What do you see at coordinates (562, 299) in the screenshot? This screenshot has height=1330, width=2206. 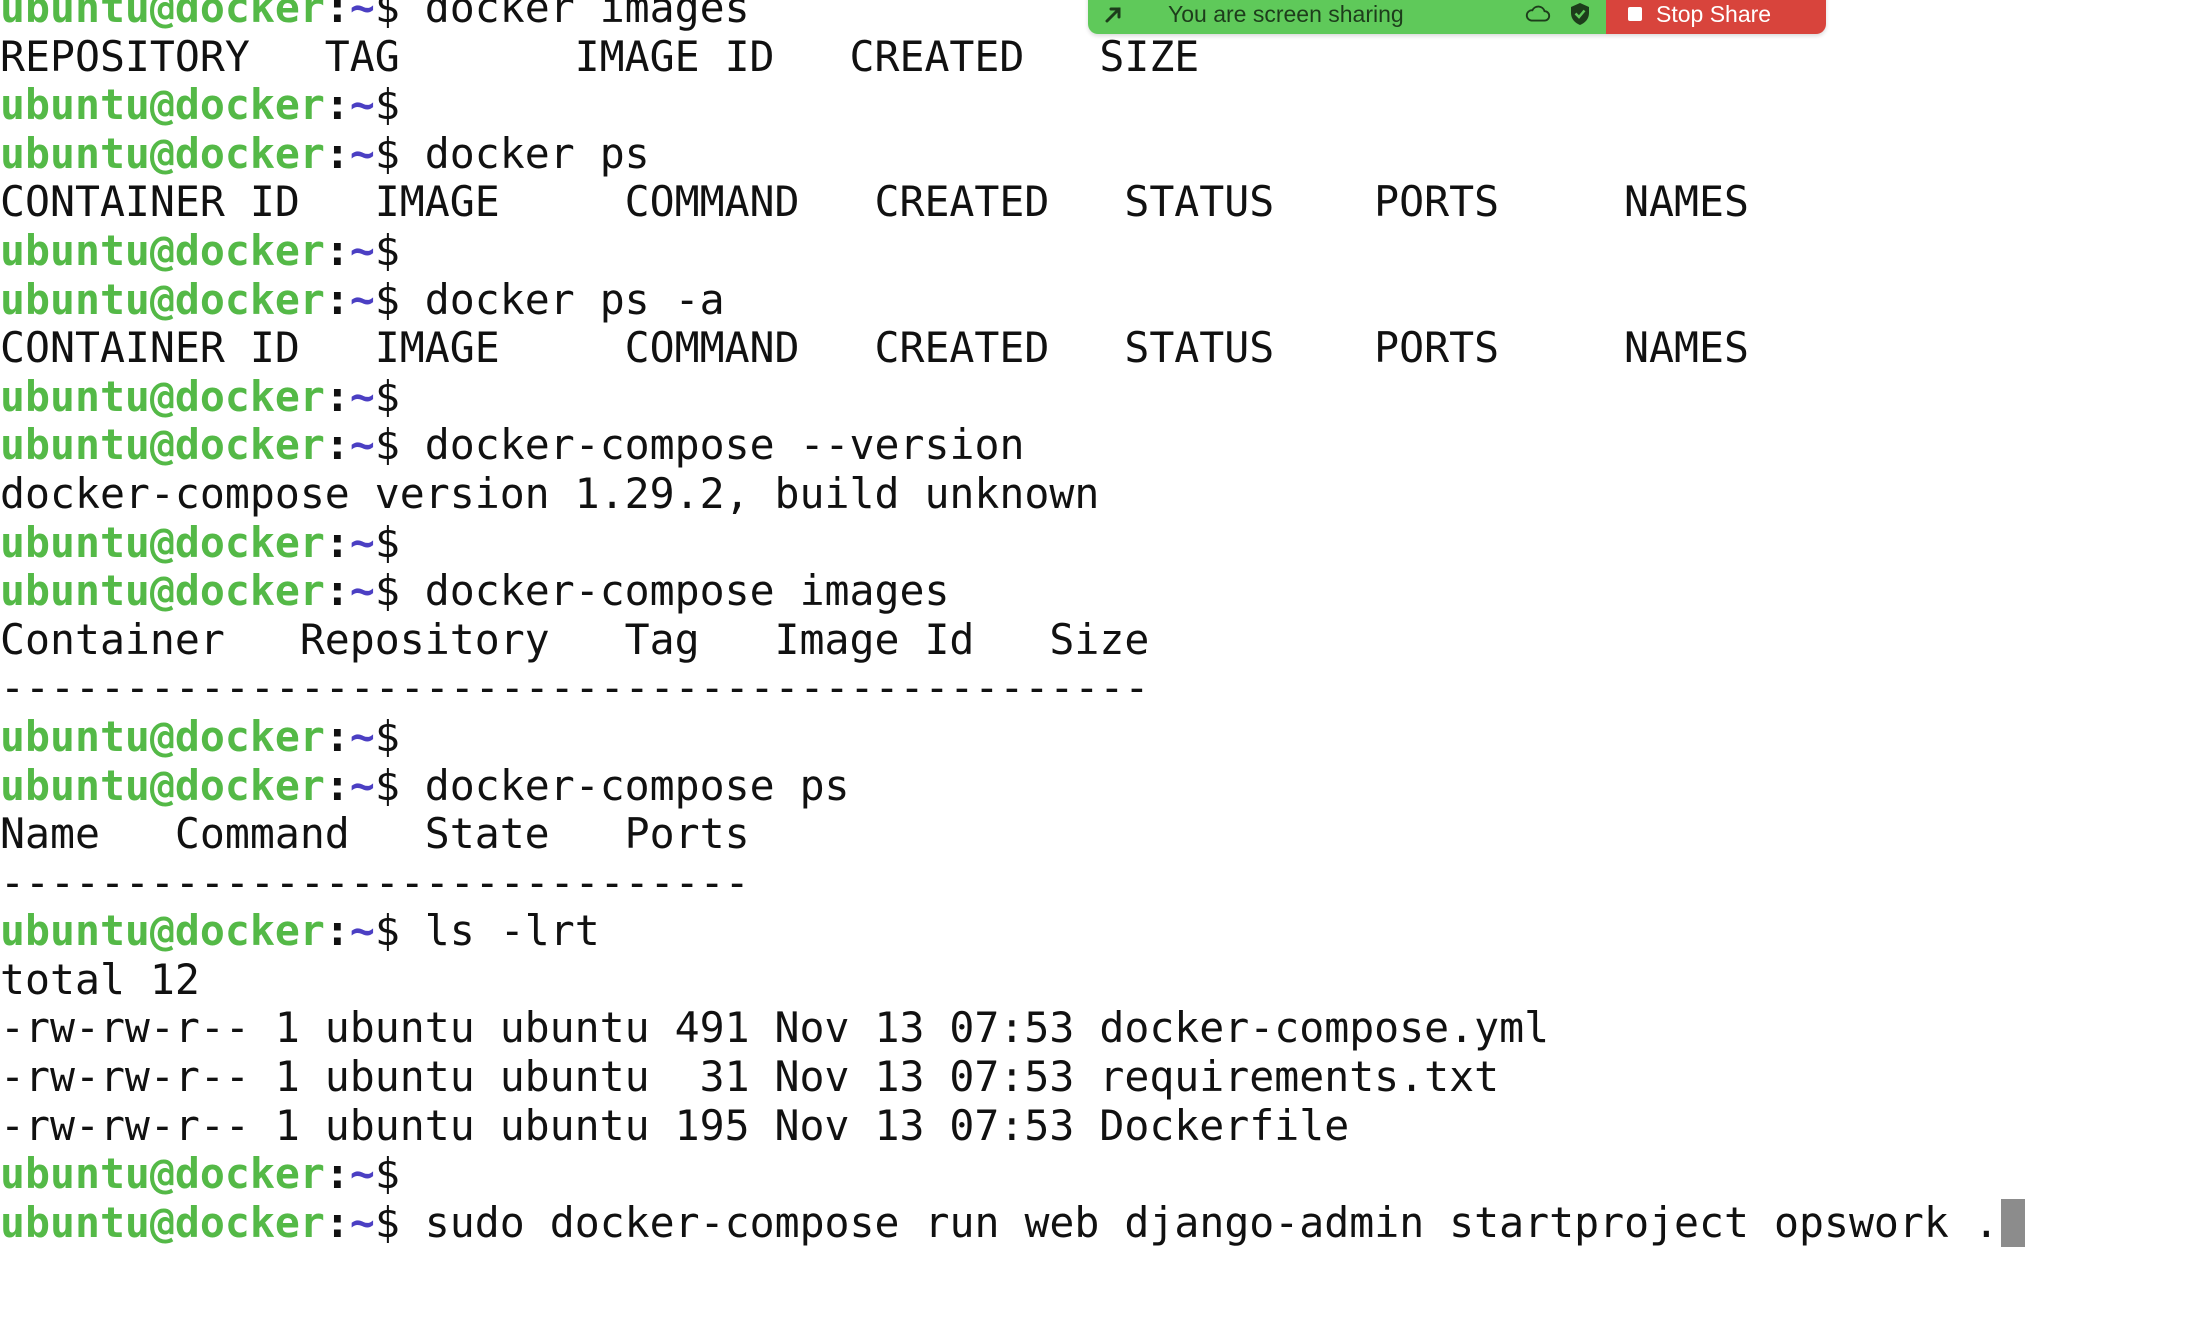 I see `command-text: docker ps -a` at bounding box center [562, 299].